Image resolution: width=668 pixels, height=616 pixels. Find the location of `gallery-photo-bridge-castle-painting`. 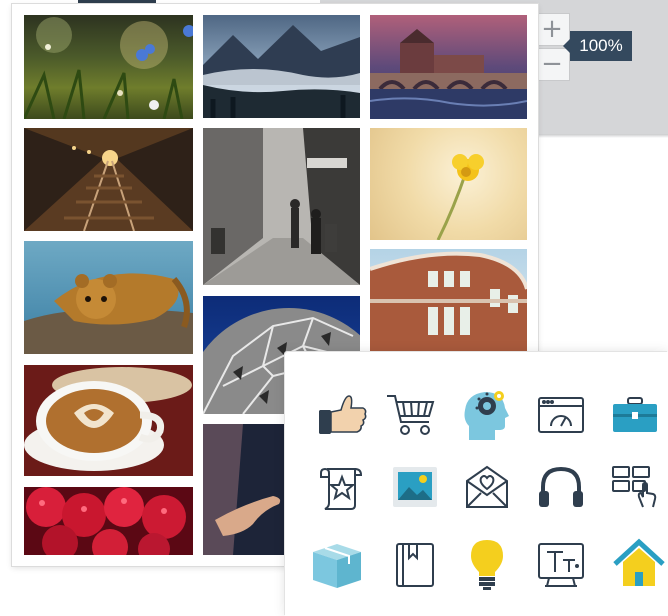

gallery-photo-bridge-castle-painting is located at coordinates (448, 67).